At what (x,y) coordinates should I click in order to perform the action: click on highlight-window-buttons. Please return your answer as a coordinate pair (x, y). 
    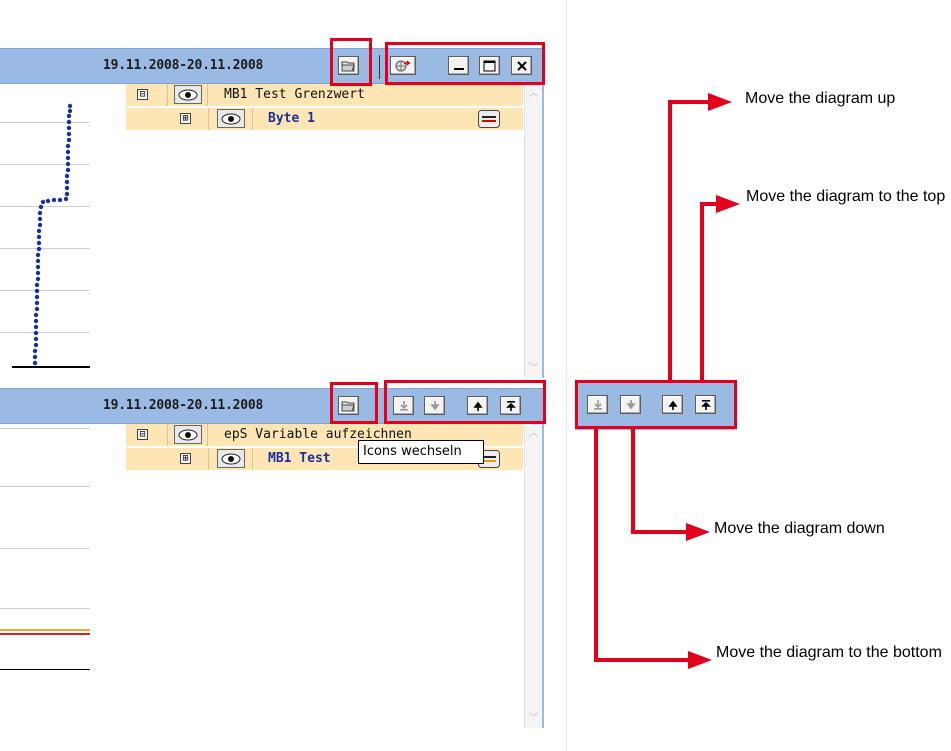
    Looking at the image, I should click on (465, 63).